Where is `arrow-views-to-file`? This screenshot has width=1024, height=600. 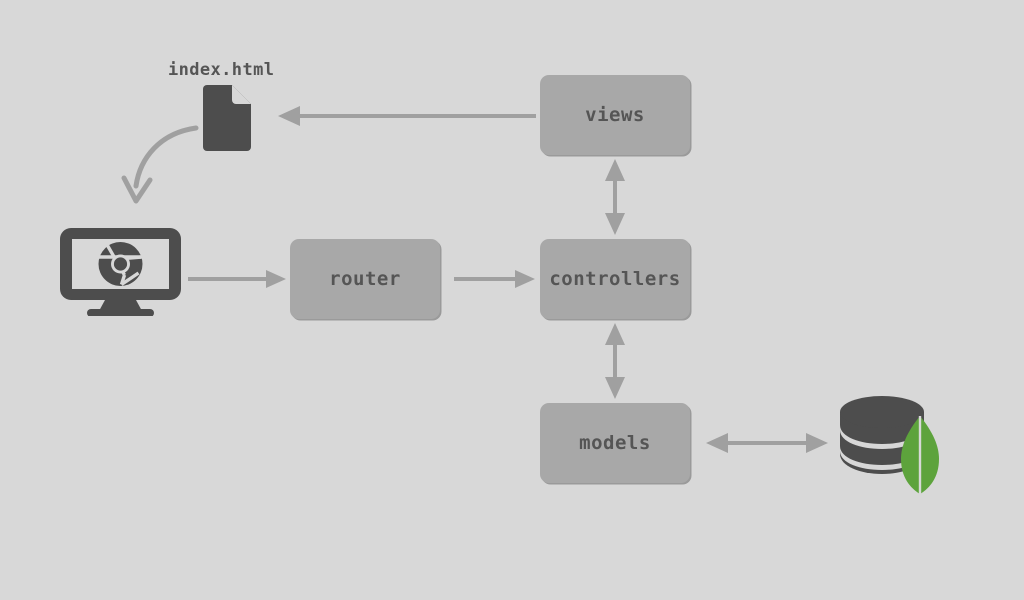
arrow-views-to-file is located at coordinates (407, 116).